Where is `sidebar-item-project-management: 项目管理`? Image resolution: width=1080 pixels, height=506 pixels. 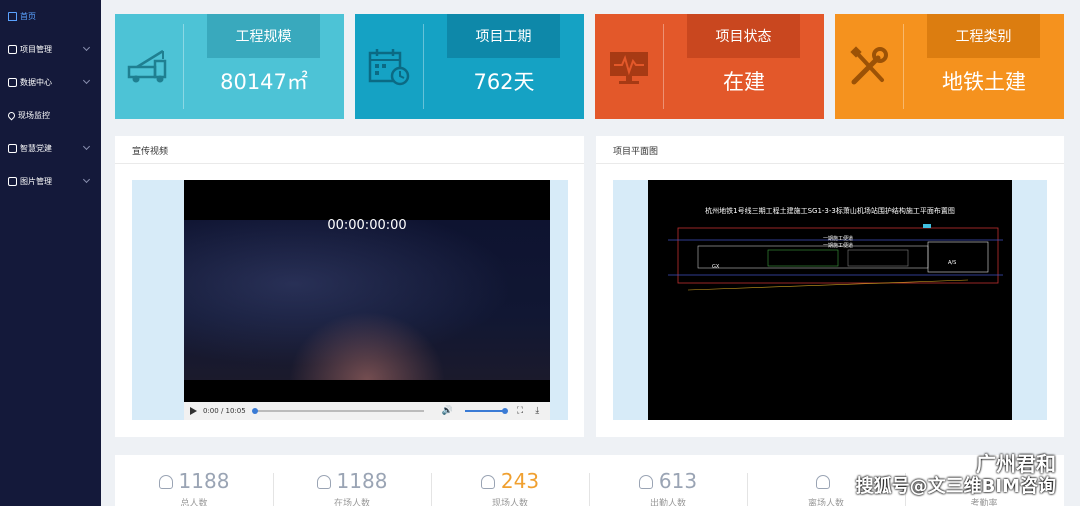
sidebar-item-project-management: 项目管理 is located at coordinates (50, 49).